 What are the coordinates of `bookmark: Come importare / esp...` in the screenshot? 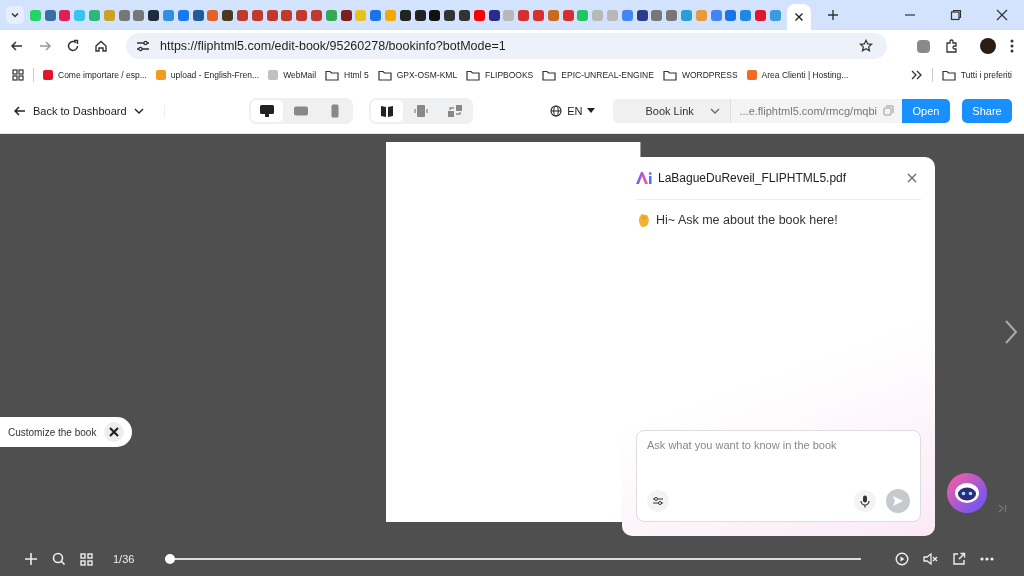 It's located at (95, 75).